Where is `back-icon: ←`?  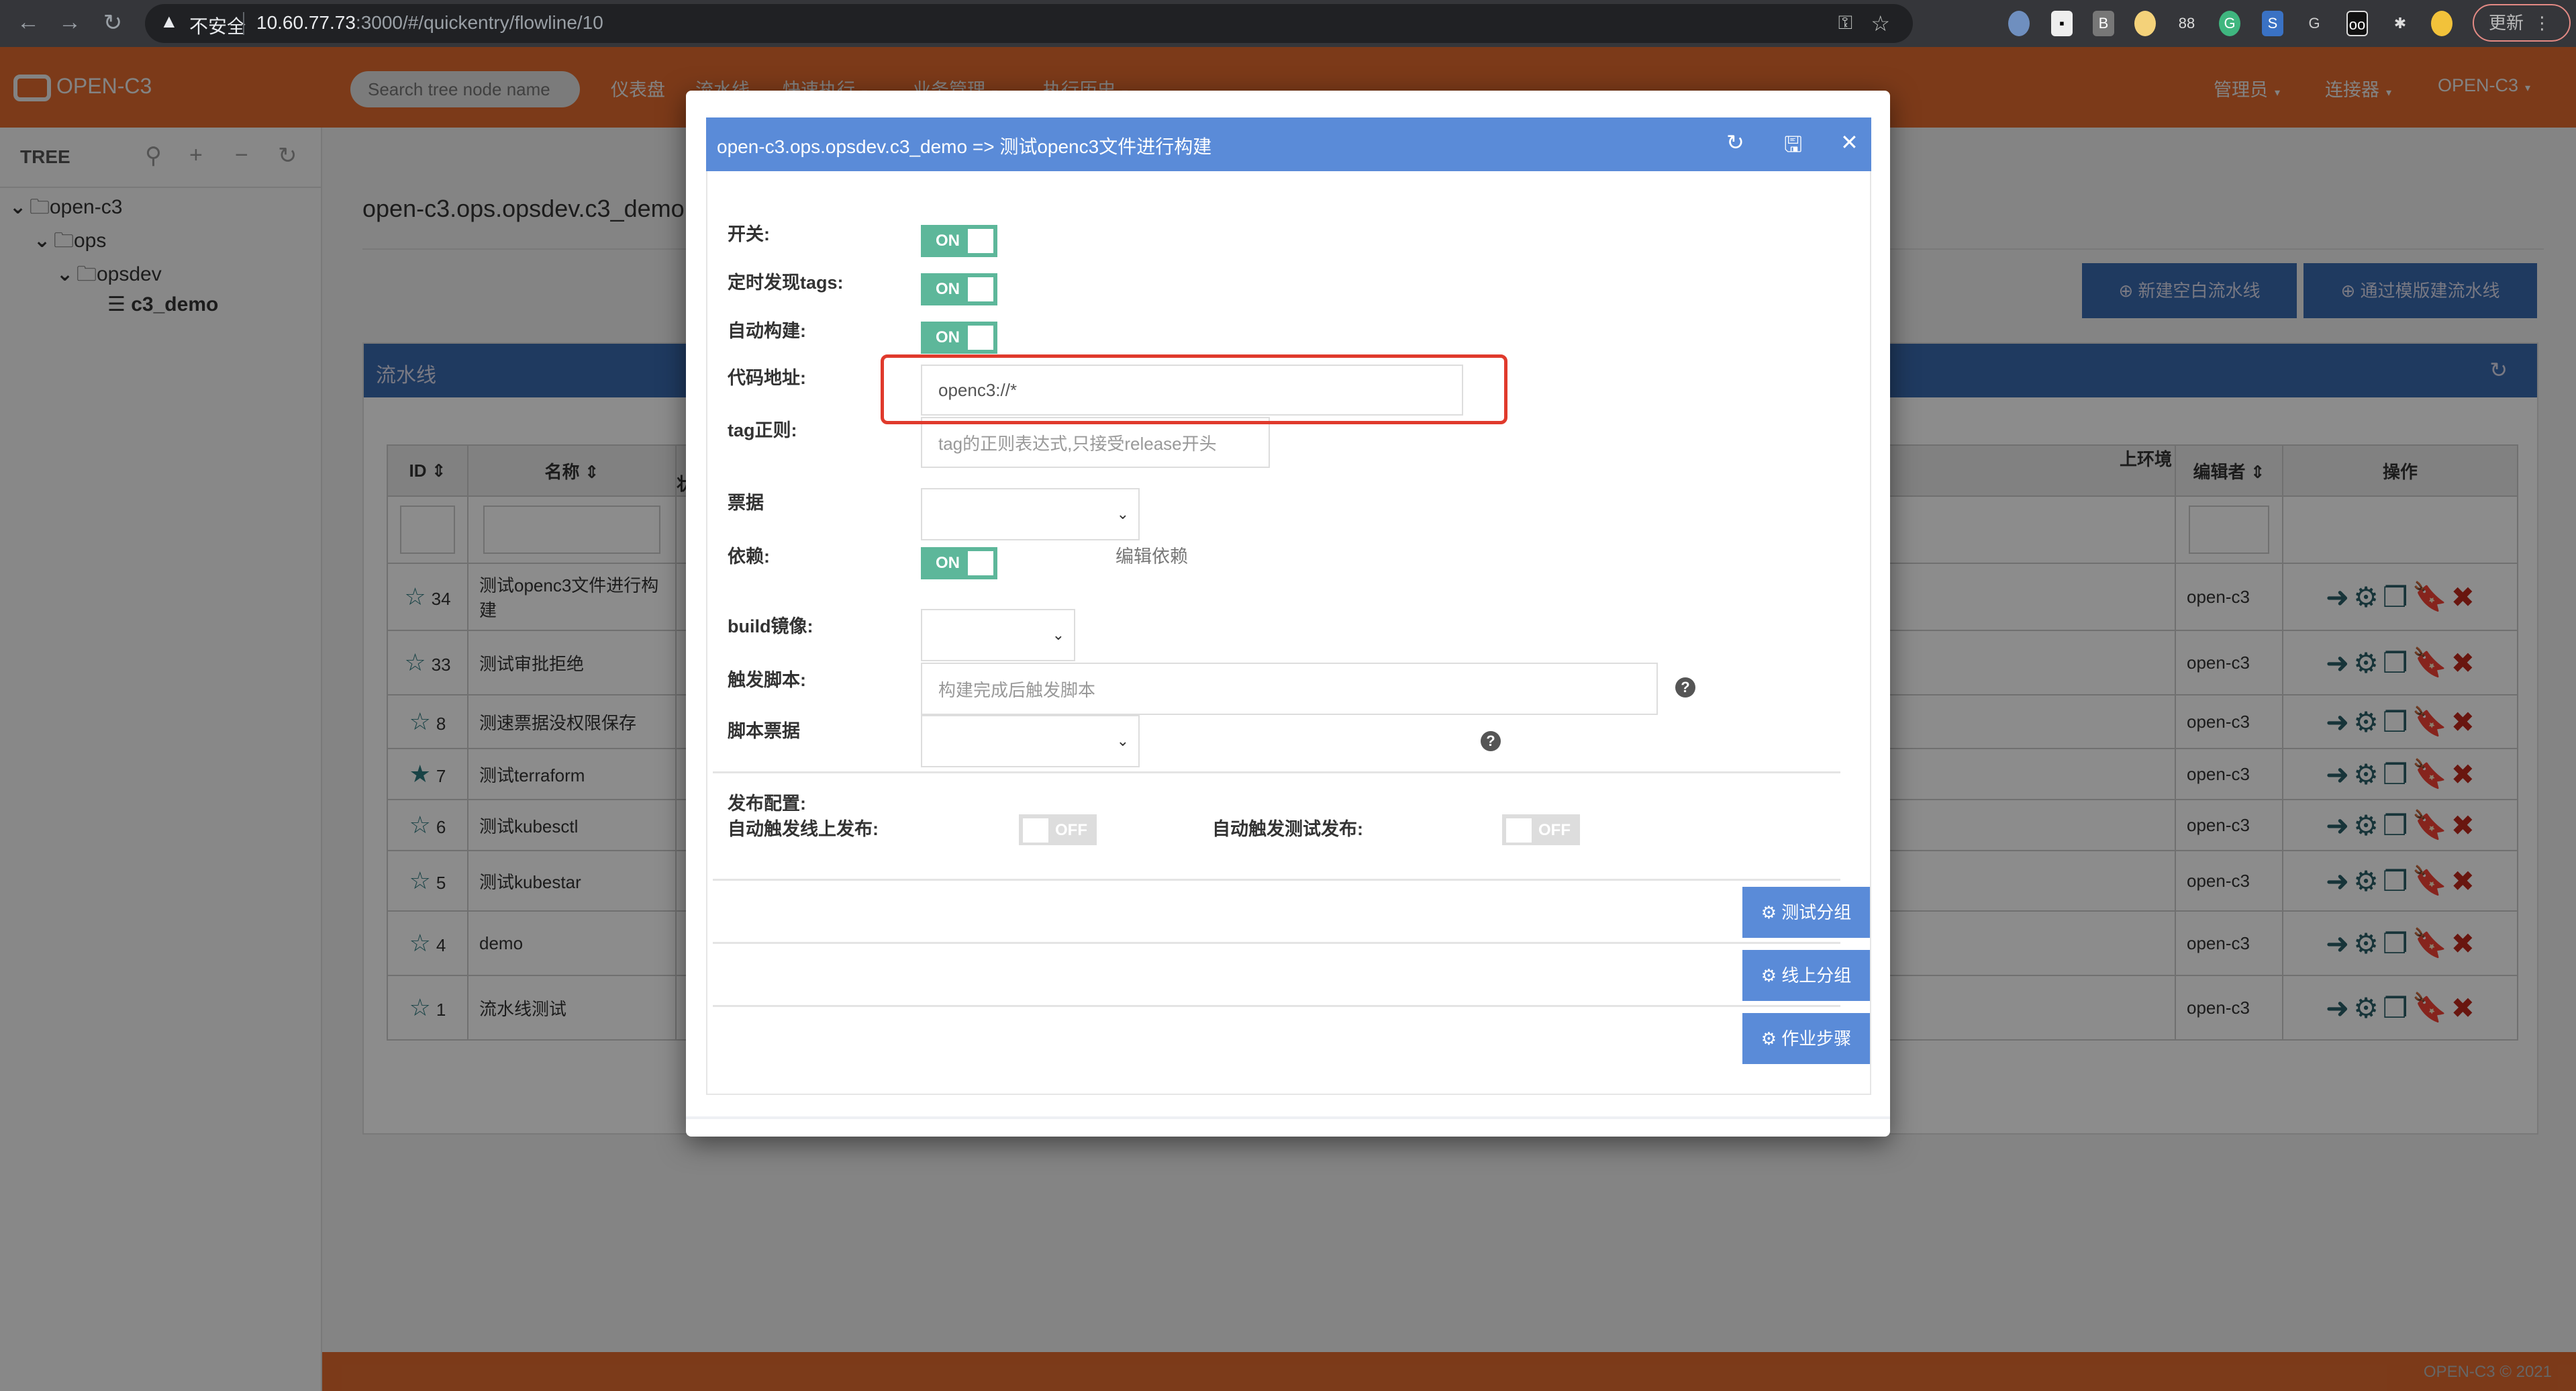
back-icon: ← is located at coordinates (28, 22).